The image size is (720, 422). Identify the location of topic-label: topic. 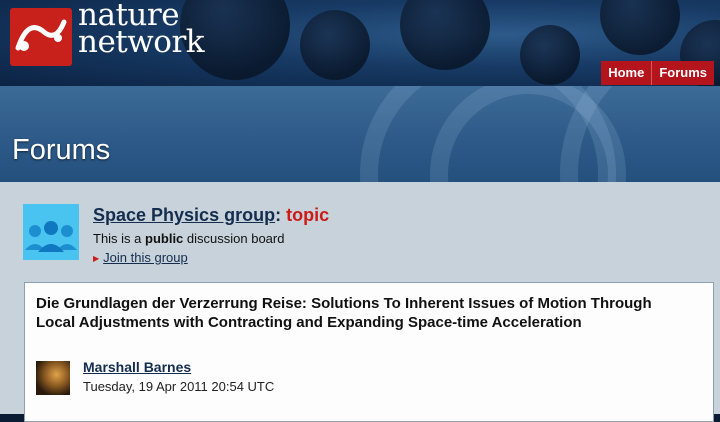
(308, 215).